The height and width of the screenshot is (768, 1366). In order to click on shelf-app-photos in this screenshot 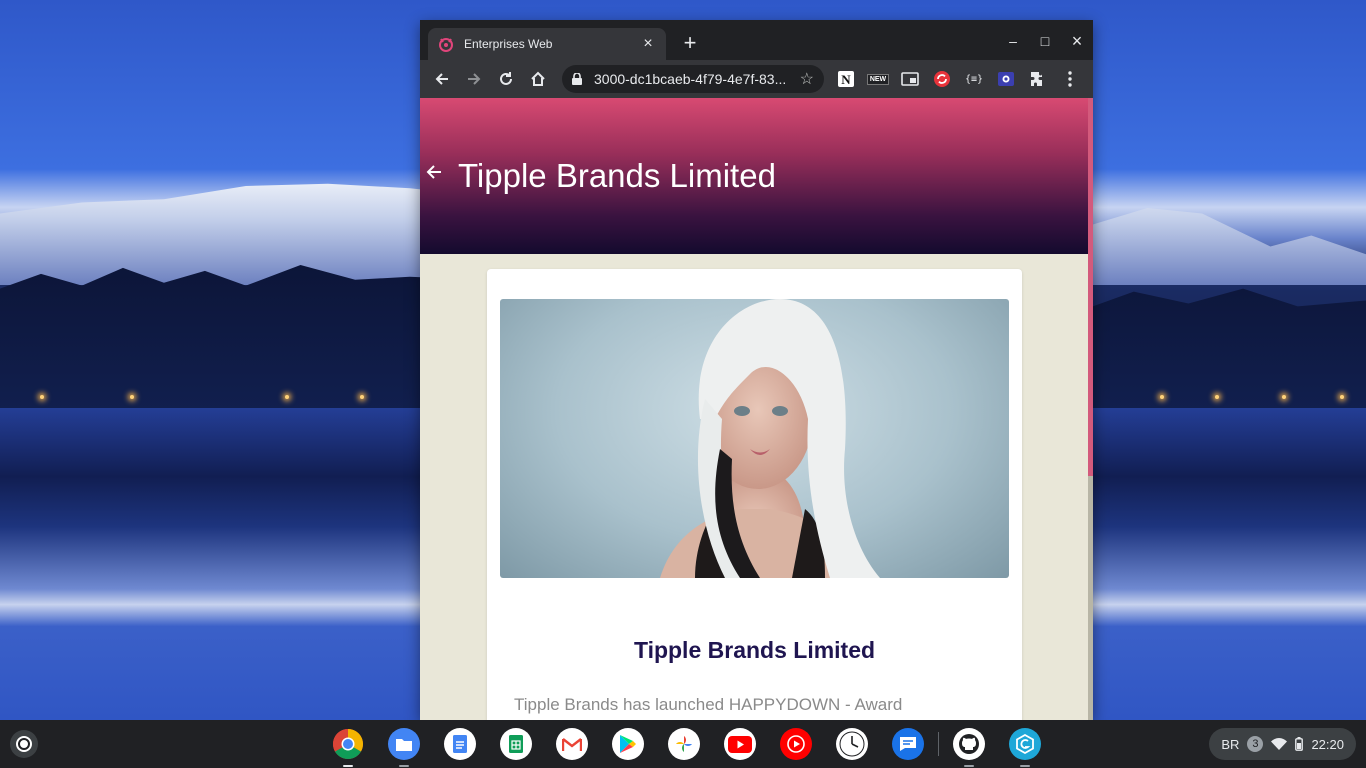, I will do `click(684, 744)`.